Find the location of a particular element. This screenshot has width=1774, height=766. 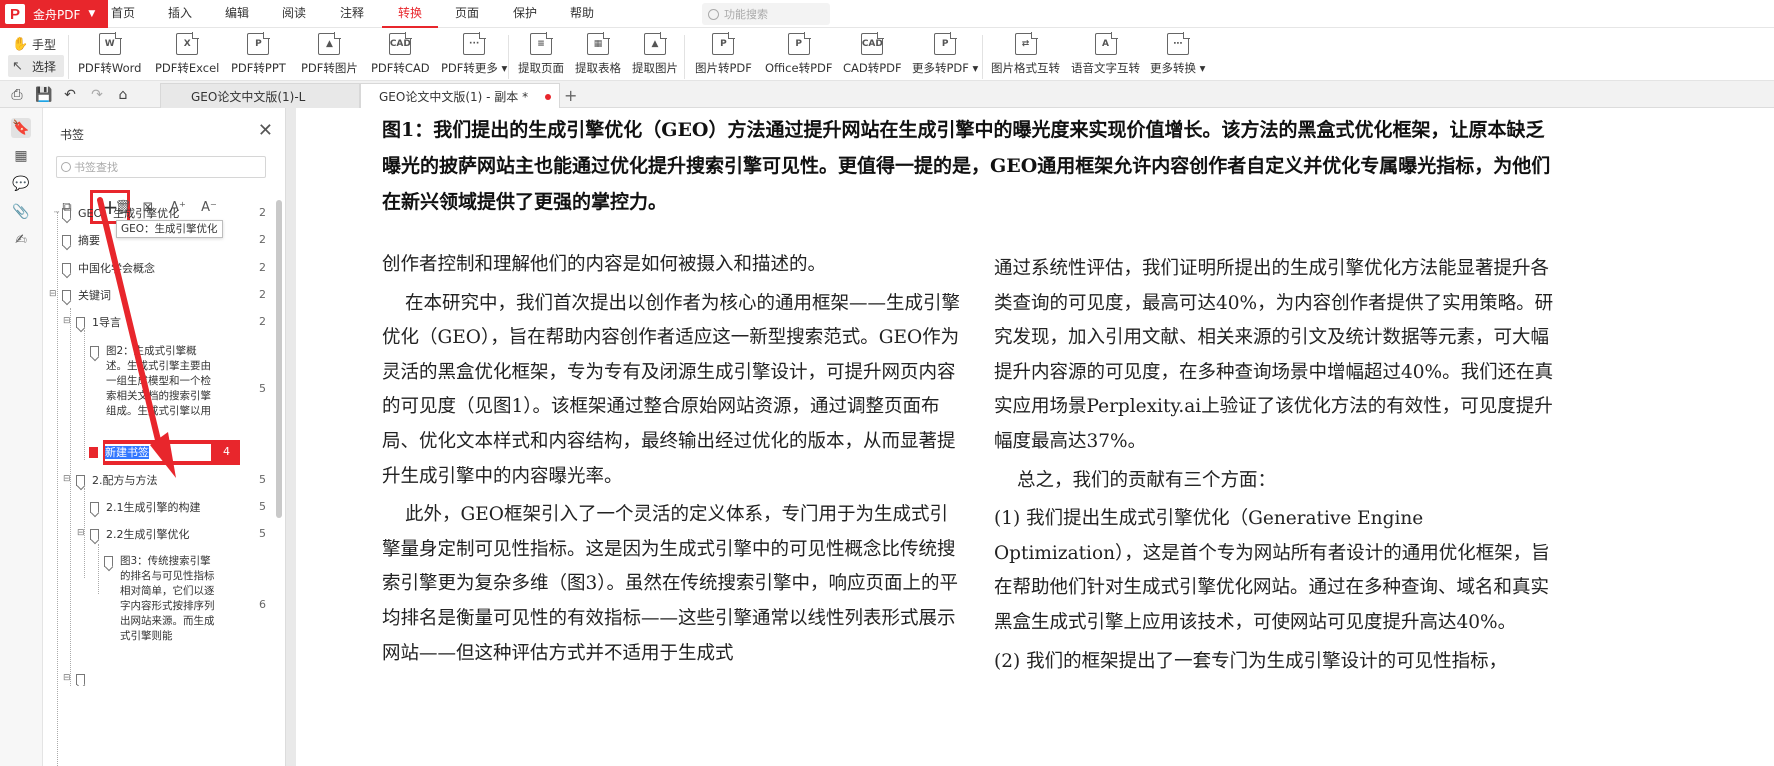

paragraph: 创作者控制和理解他们的内容是如何被摄入和描述的。 is located at coordinates (604, 264).